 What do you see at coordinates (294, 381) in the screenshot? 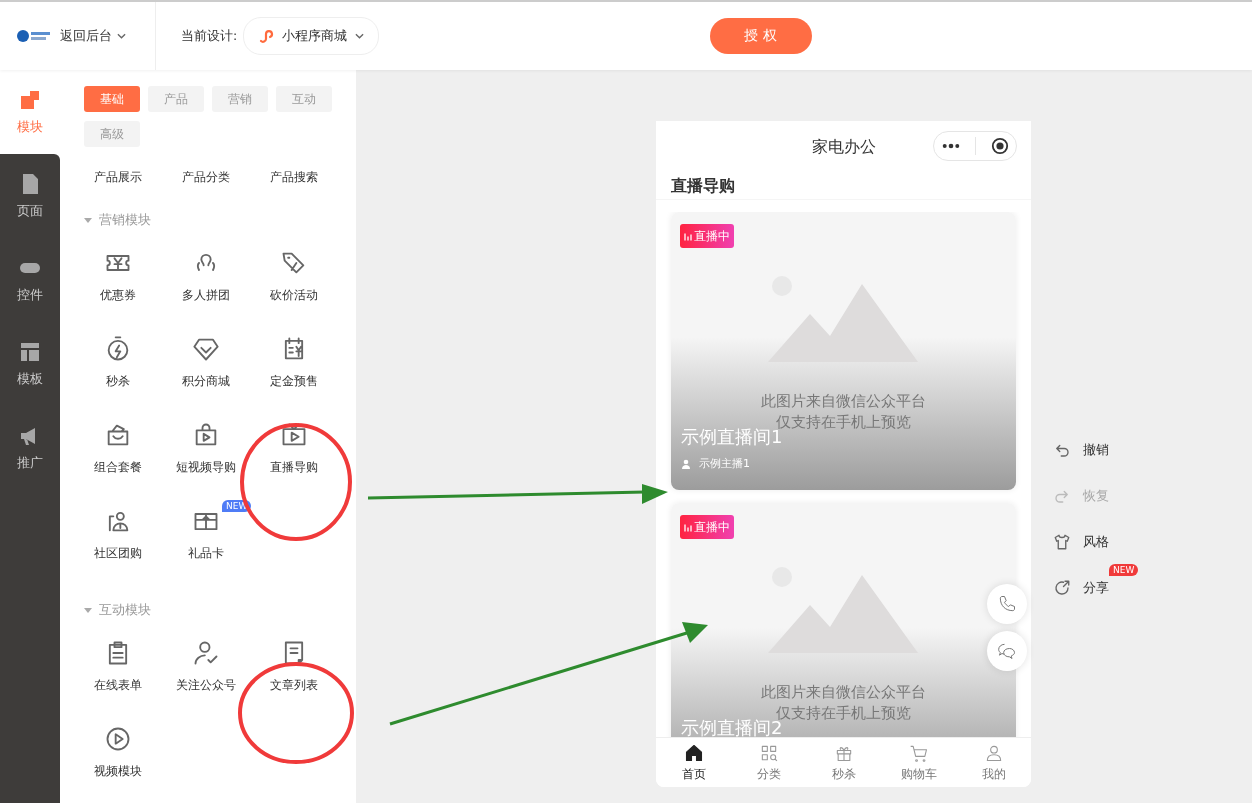
I see `module-label: 定金预售` at bounding box center [294, 381].